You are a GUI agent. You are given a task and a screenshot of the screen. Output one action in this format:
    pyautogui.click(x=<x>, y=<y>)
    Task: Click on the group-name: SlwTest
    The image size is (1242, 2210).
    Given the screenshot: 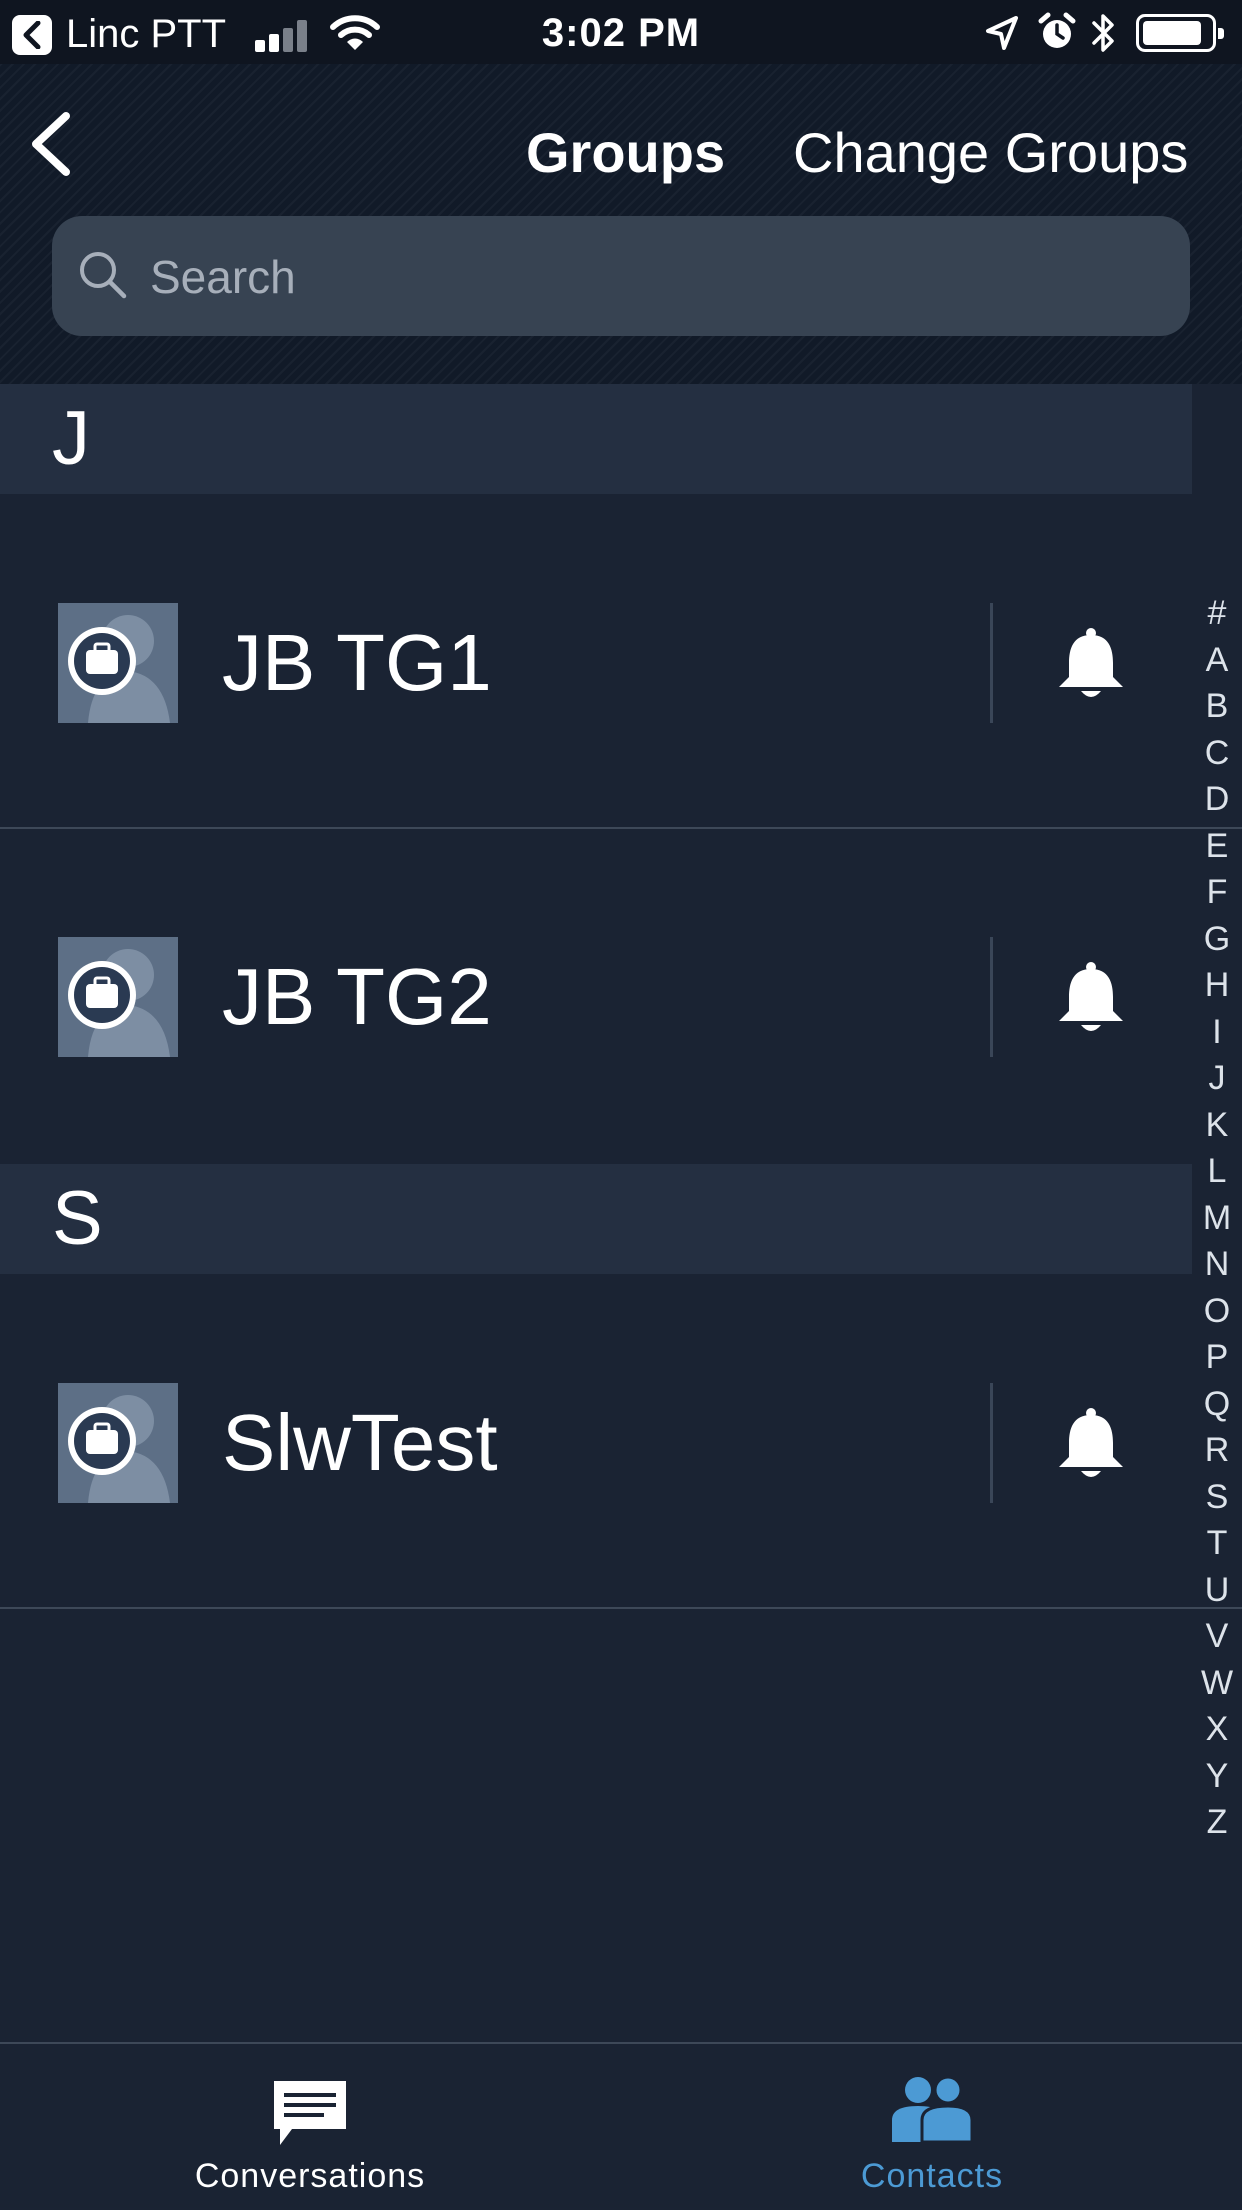 What is the action you would take?
    pyautogui.click(x=360, y=1442)
    